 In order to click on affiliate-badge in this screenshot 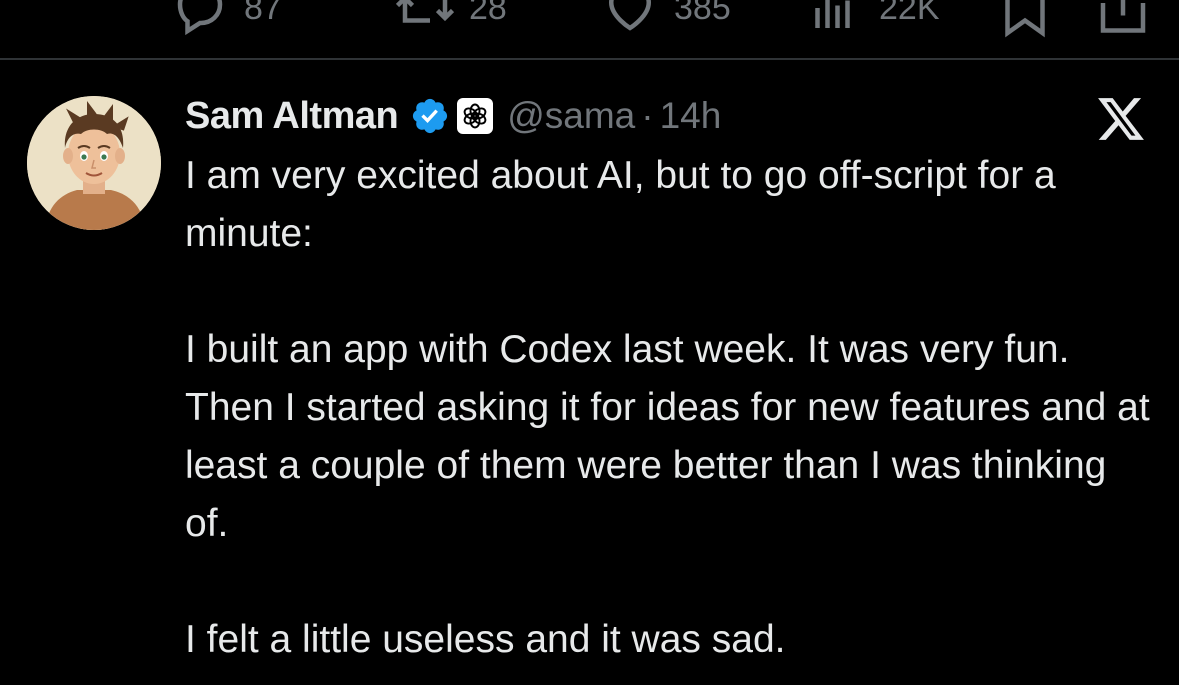, I will do `click(475, 116)`.